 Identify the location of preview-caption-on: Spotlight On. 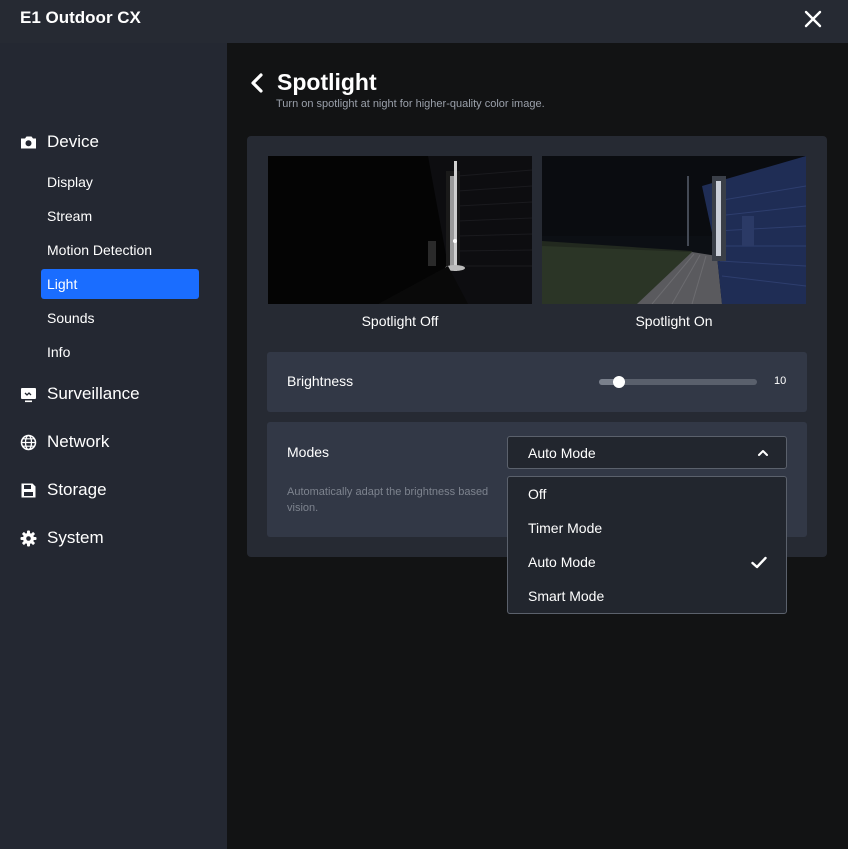
(674, 321).